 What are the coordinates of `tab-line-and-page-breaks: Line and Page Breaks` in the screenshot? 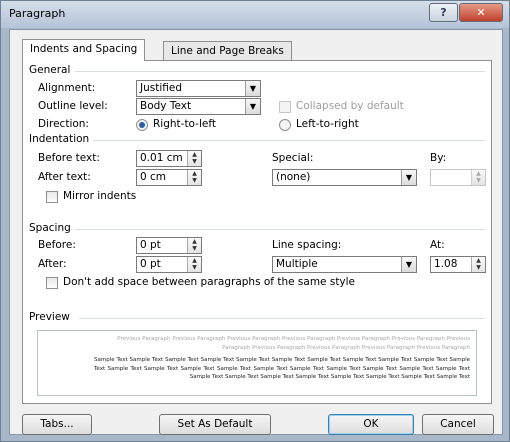 It's located at (227, 51).